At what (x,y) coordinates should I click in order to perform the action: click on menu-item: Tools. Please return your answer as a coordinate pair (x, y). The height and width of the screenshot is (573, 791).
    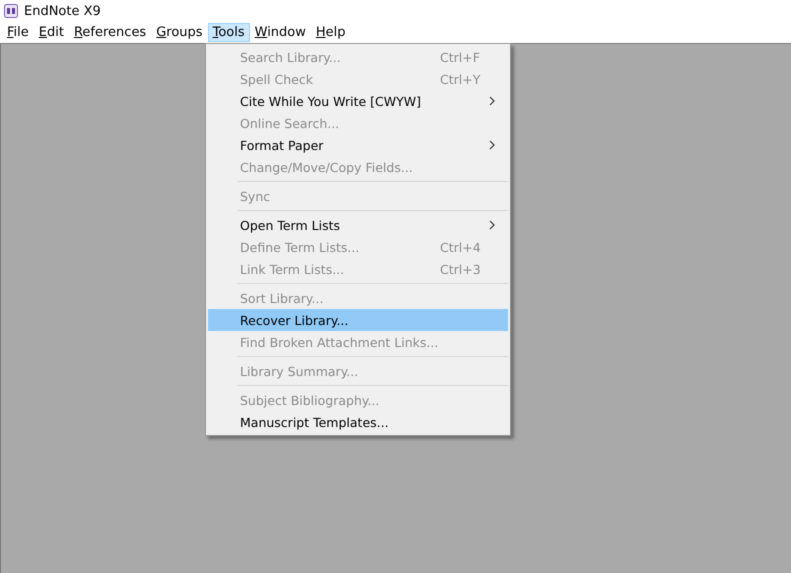
    Looking at the image, I should click on (229, 32).